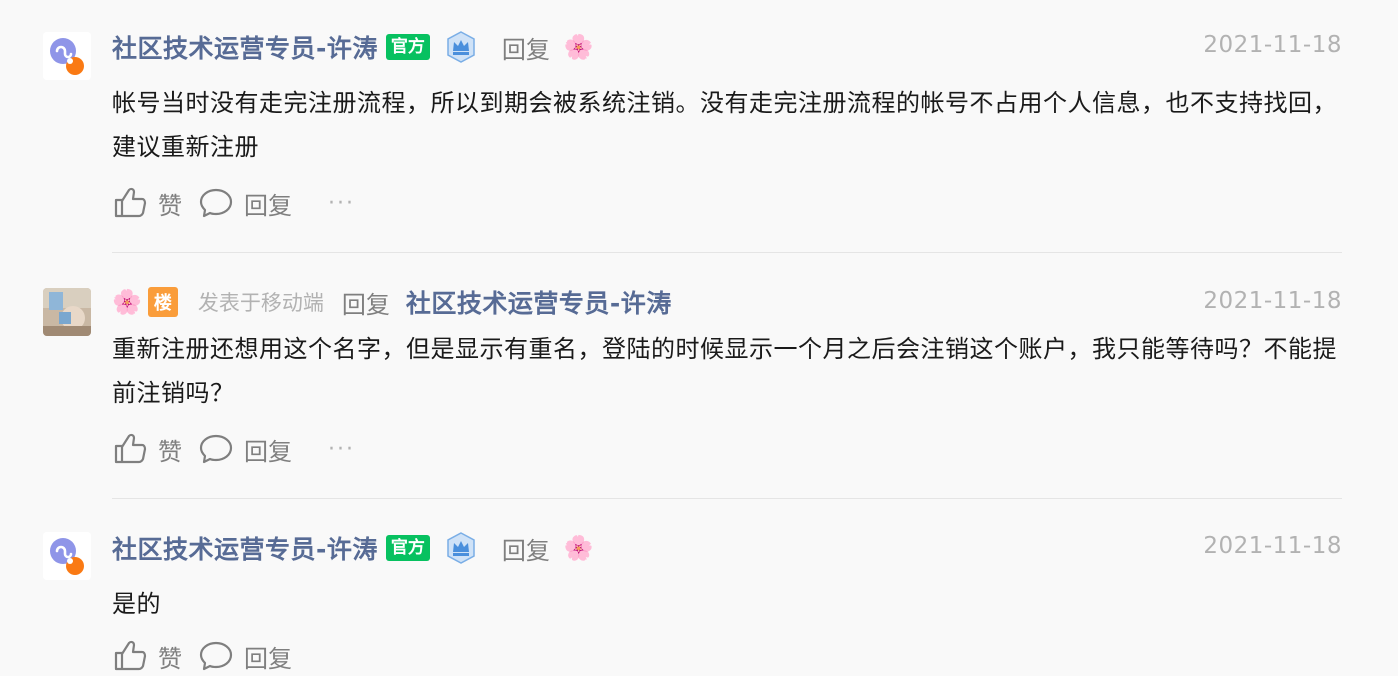 The width and height of the screenshot is (1398, 676). Describe the element at coordinates (136, 604) in the screenshot. I see `comment-text: 是的` at that location.